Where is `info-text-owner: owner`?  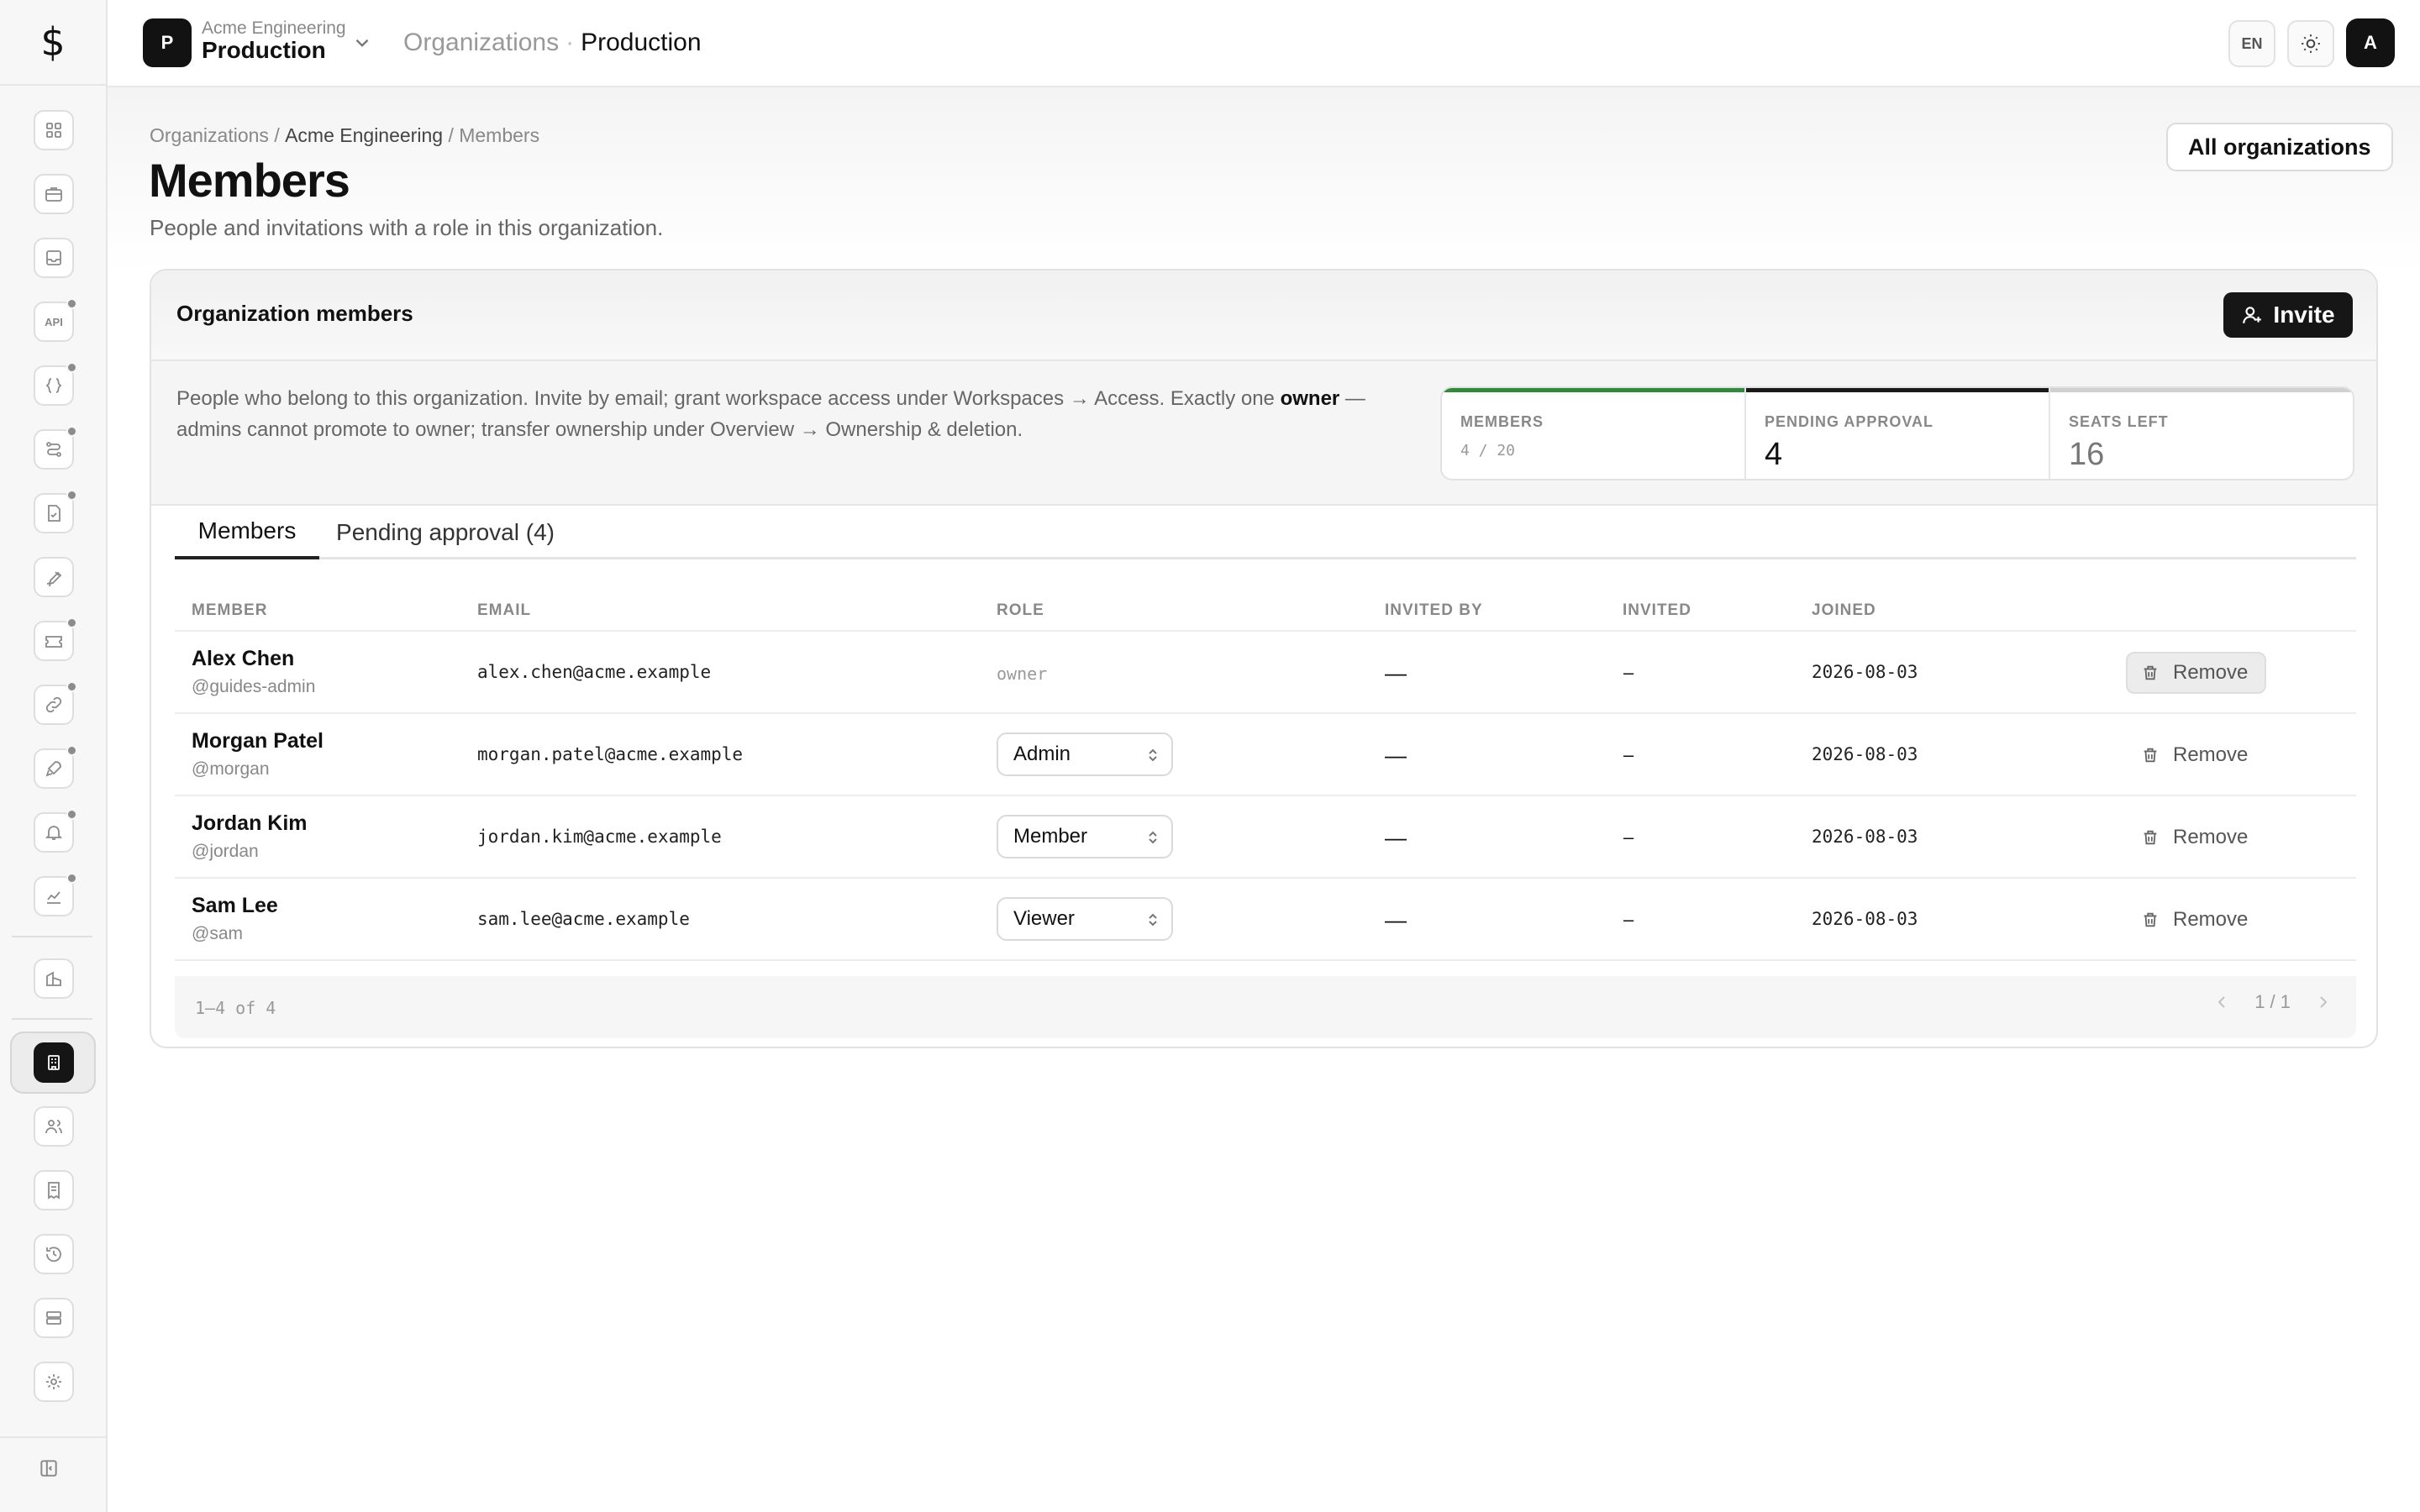 info-text-owner: owner is located at coordinates (1310, 398).